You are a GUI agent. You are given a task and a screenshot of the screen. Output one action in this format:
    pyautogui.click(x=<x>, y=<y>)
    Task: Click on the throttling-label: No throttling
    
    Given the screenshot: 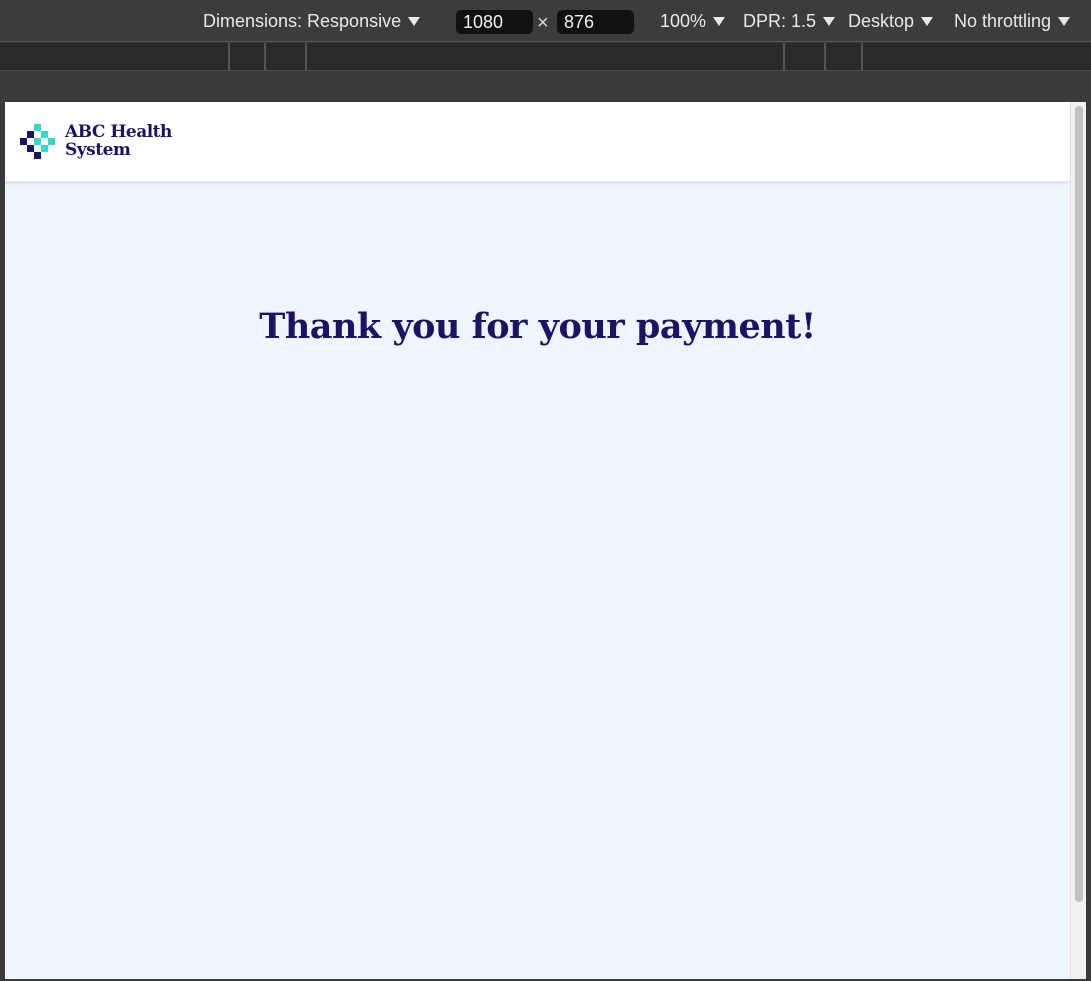 What is the action you would take?
    pyautogui.click(x=1003, y=21)
    